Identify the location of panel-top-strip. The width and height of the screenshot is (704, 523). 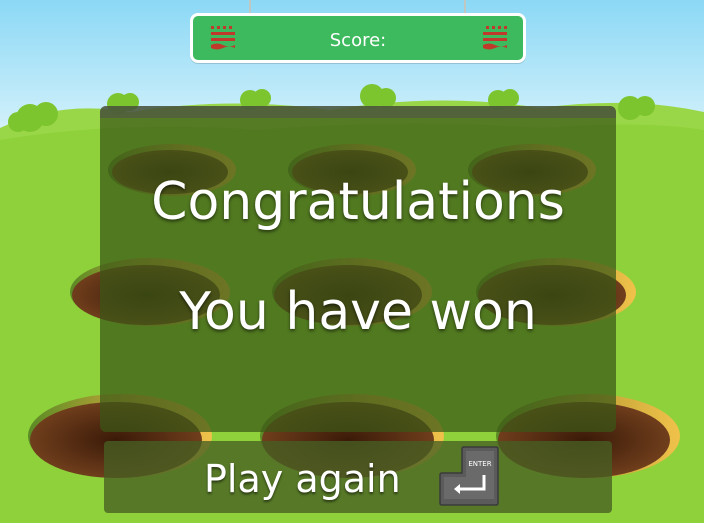
(358, 112).